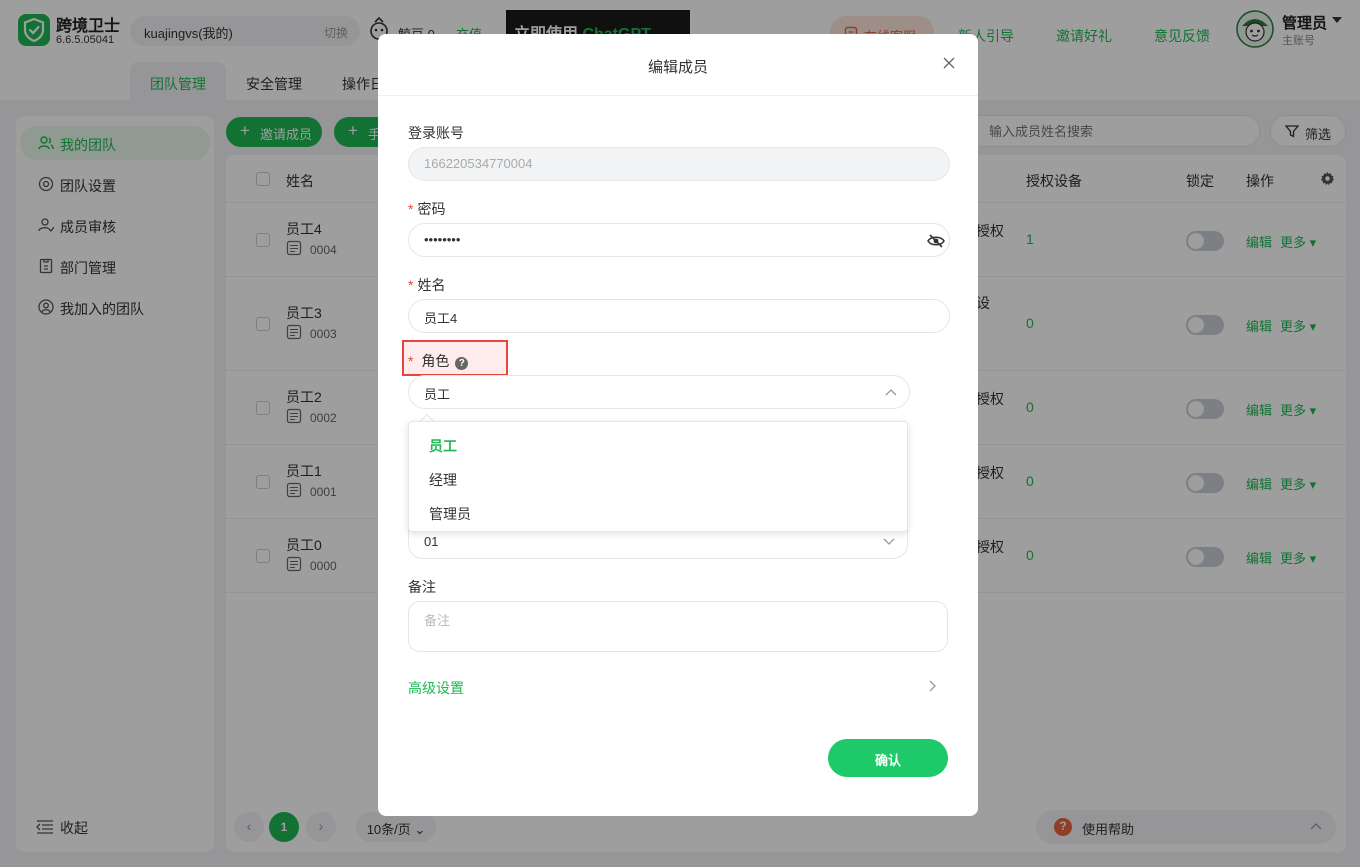 The width and height of the screenshot is (1360, 867). I want to click on role-dropdown-menu: 员工 经理 管理员, so click(658, 476).